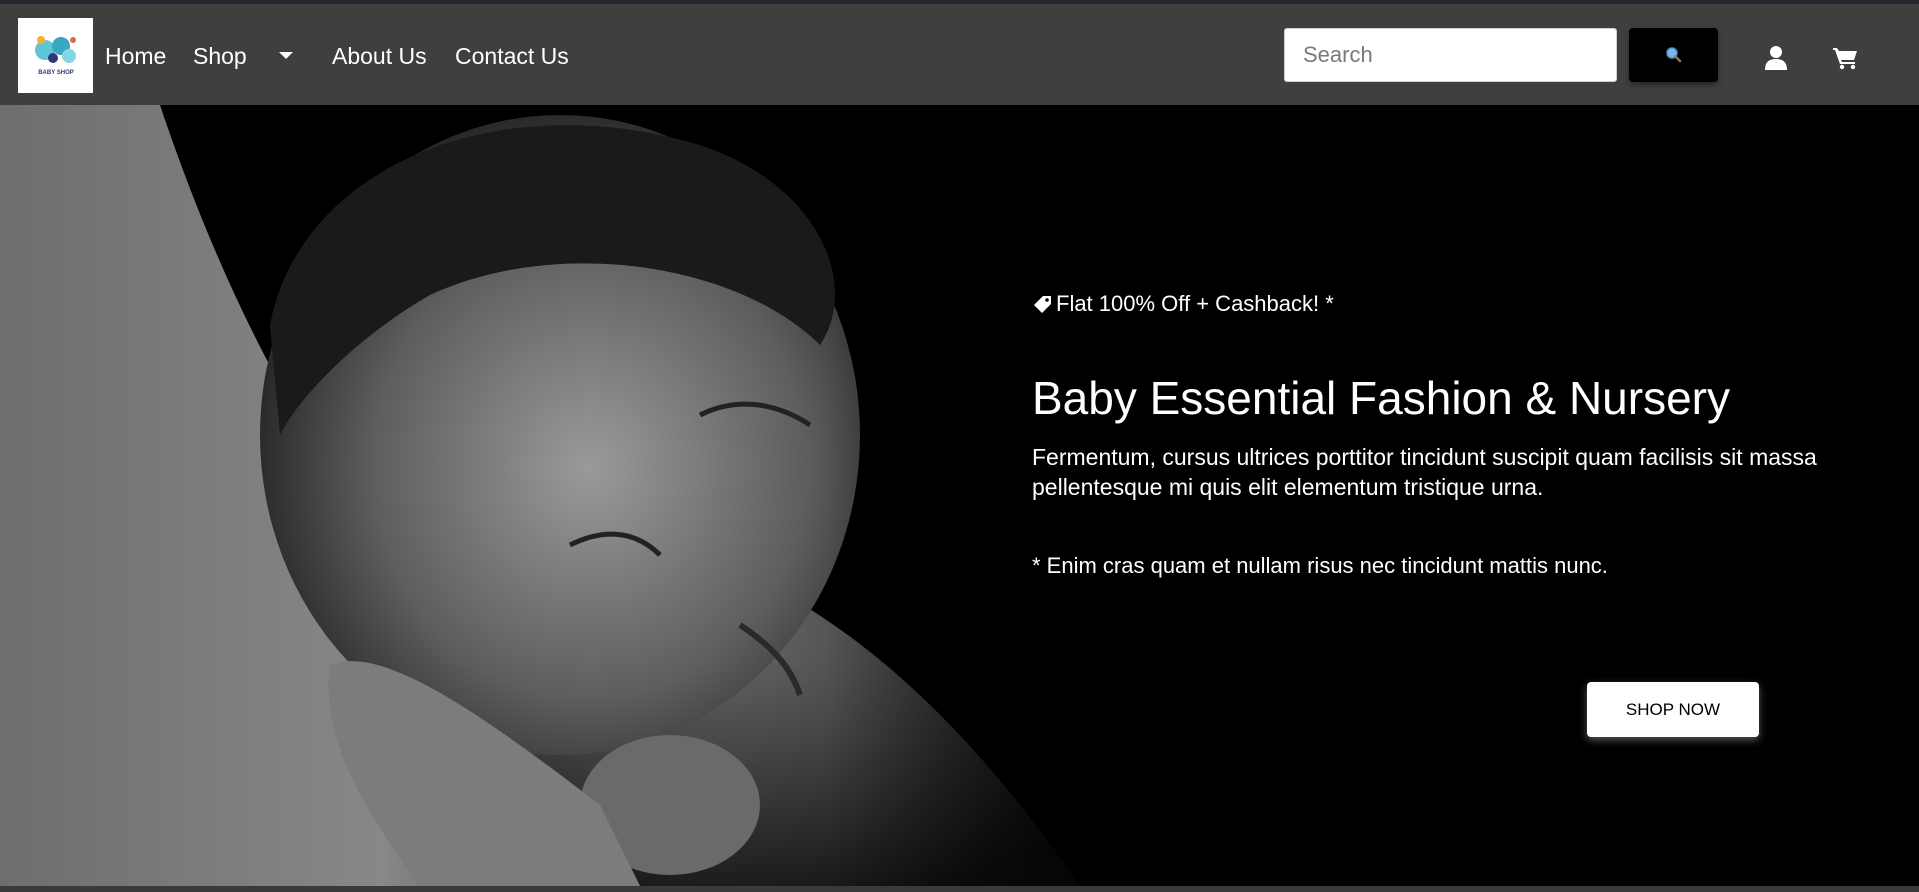 The height and width of the screenshot is (892, 1919). I want to click on baby-shop-logo-icon: BABY SHOP, so click(55, 55).